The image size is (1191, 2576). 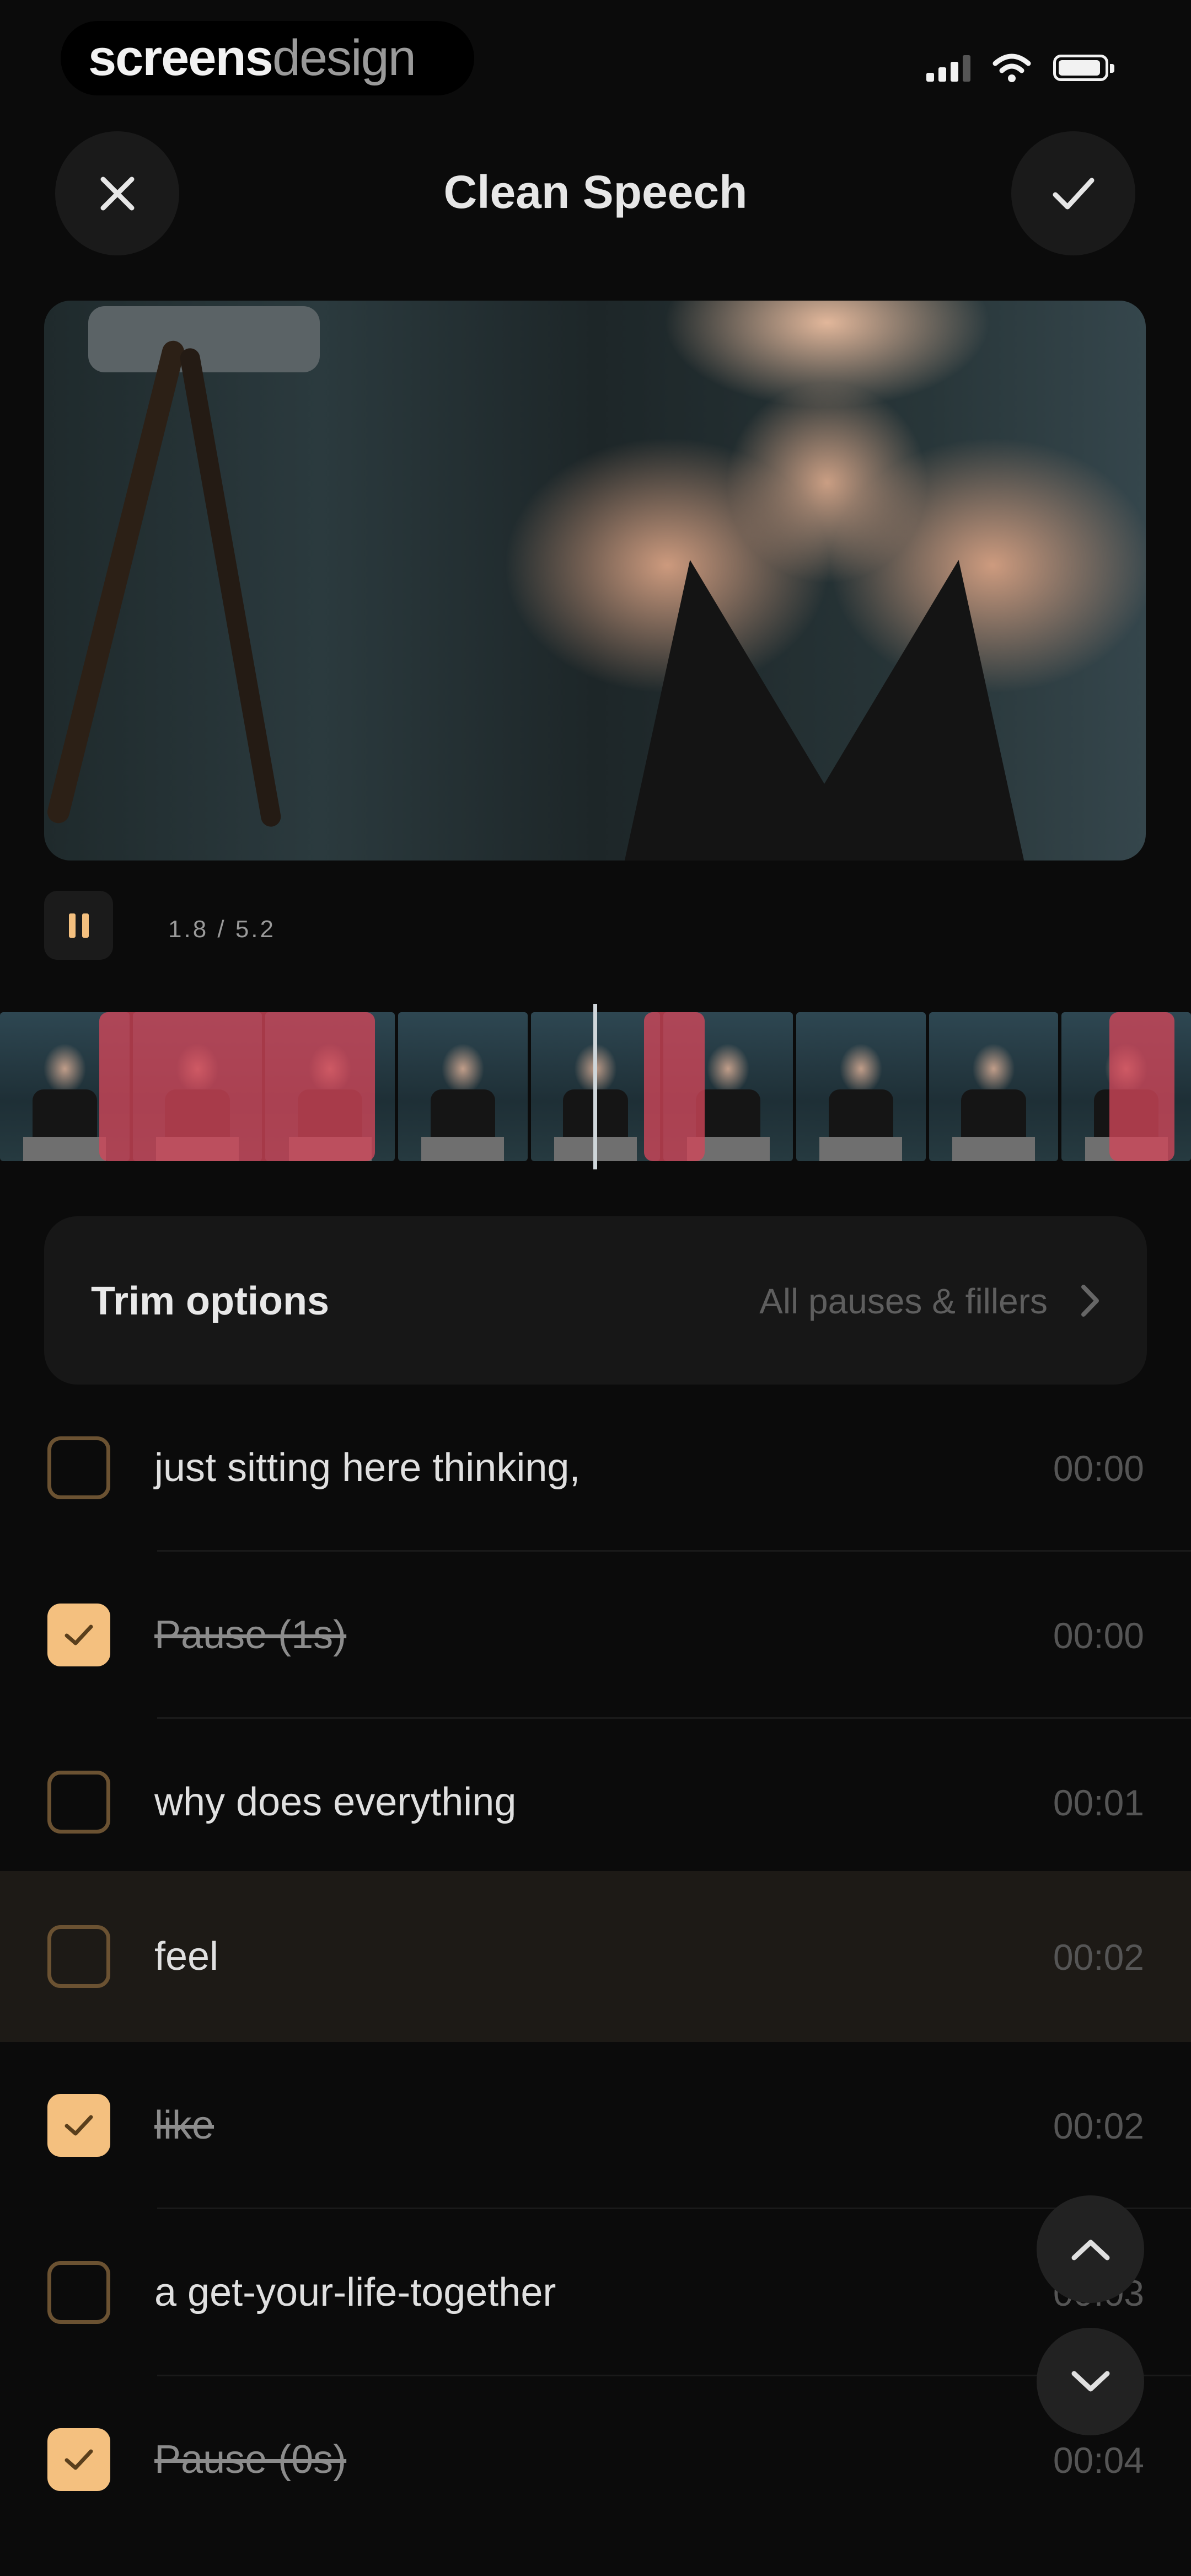 I want to click on chevron-up-icon, so click(x=1090, y=2250).